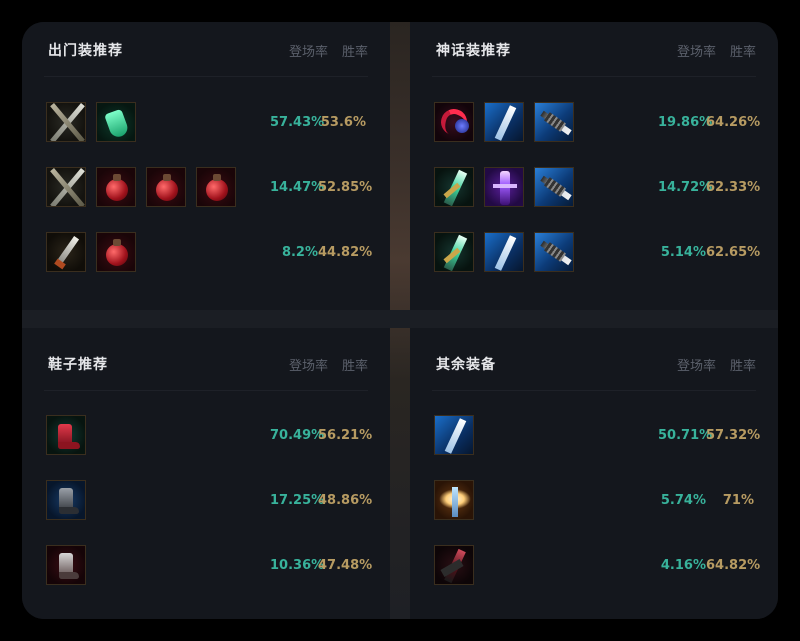  Describe the element at coordinates (733, 122) in the screenshot. I see `win-rate: 64.26%` at that location.